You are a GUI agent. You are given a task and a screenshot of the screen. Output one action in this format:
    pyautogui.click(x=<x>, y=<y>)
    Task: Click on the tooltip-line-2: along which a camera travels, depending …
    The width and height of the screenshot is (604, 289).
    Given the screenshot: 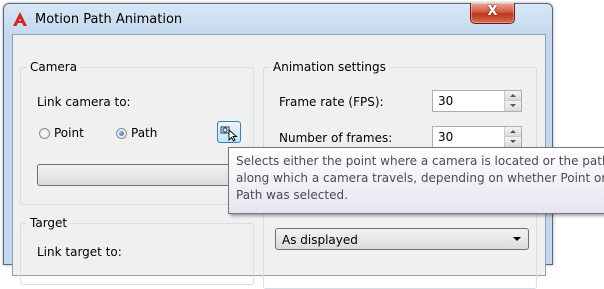 What is the action you would take?
    pyautogui.click(x=420, y=178)
    